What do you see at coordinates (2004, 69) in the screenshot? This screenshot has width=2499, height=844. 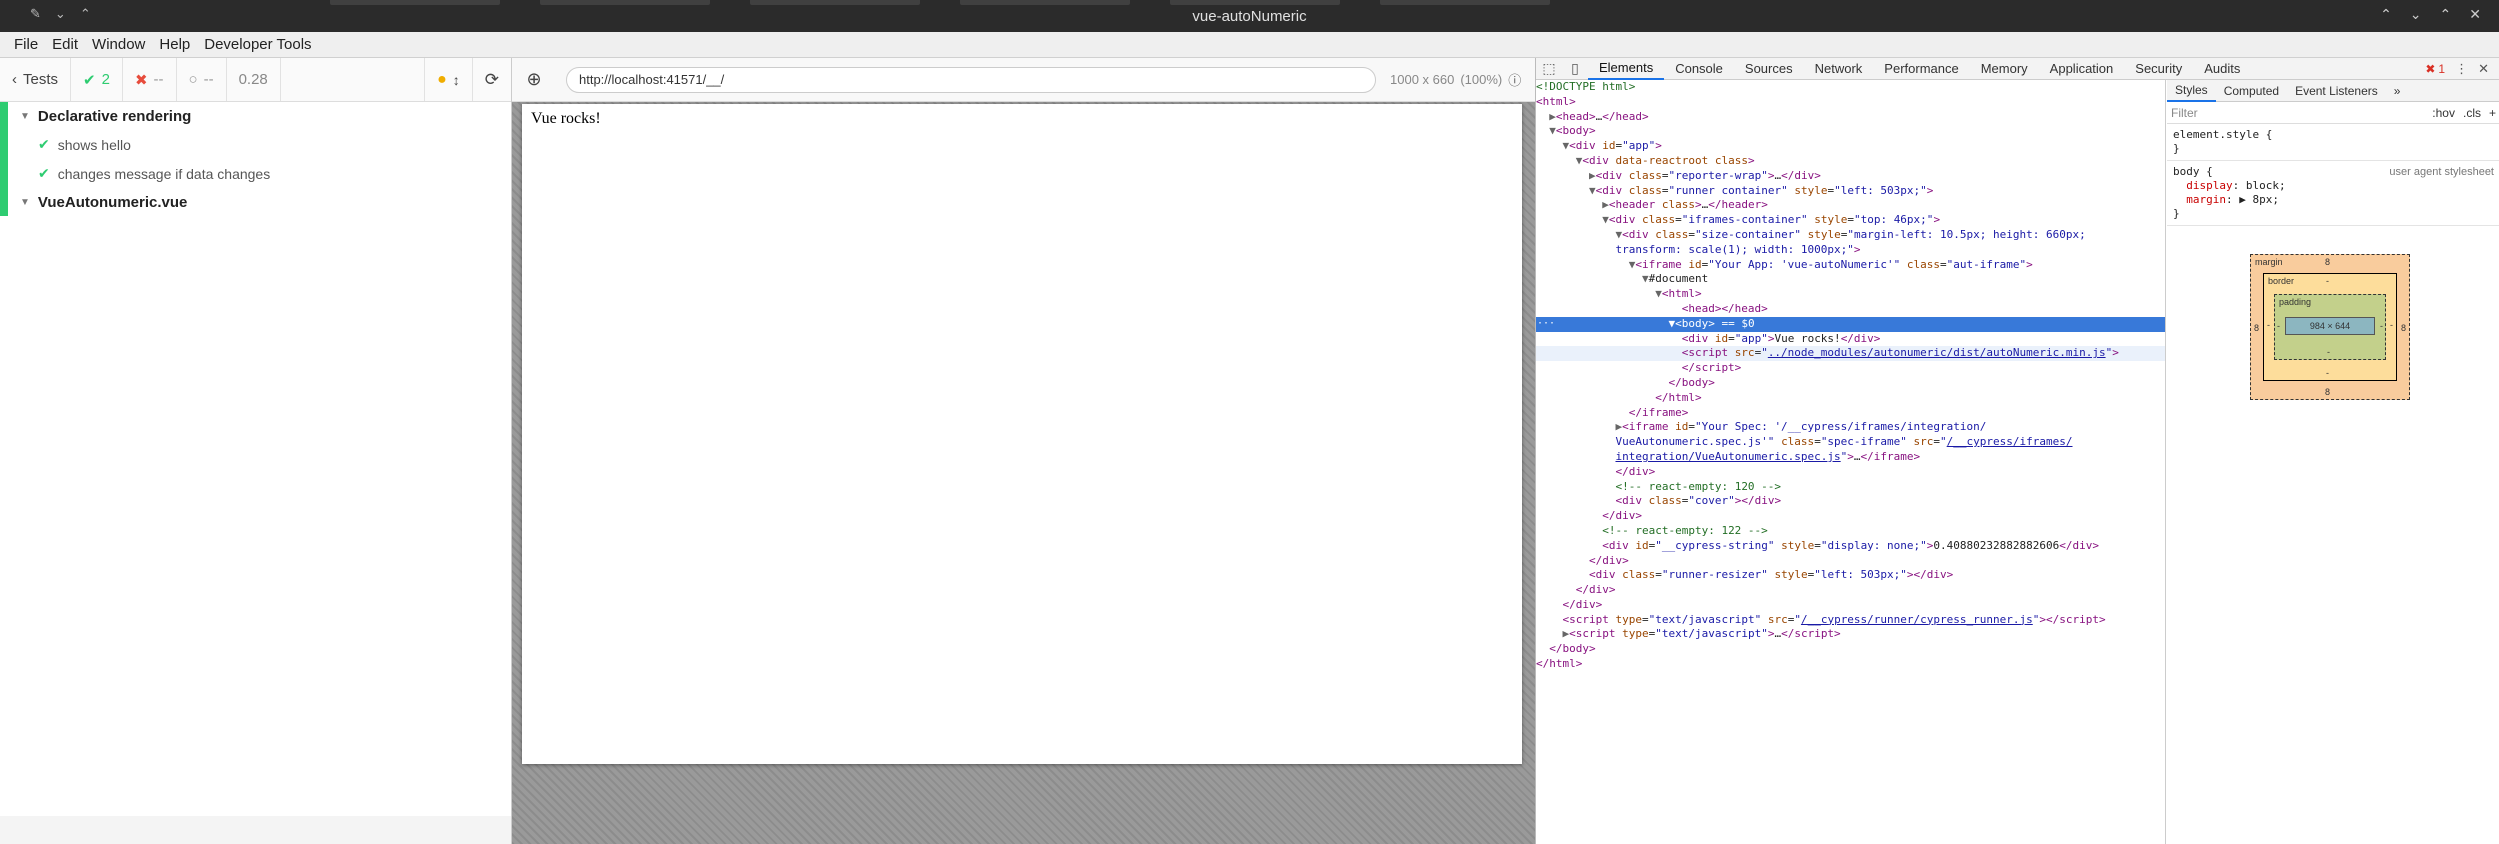 I see `tab-memory: Memory` at bounding box center [2004, 69].